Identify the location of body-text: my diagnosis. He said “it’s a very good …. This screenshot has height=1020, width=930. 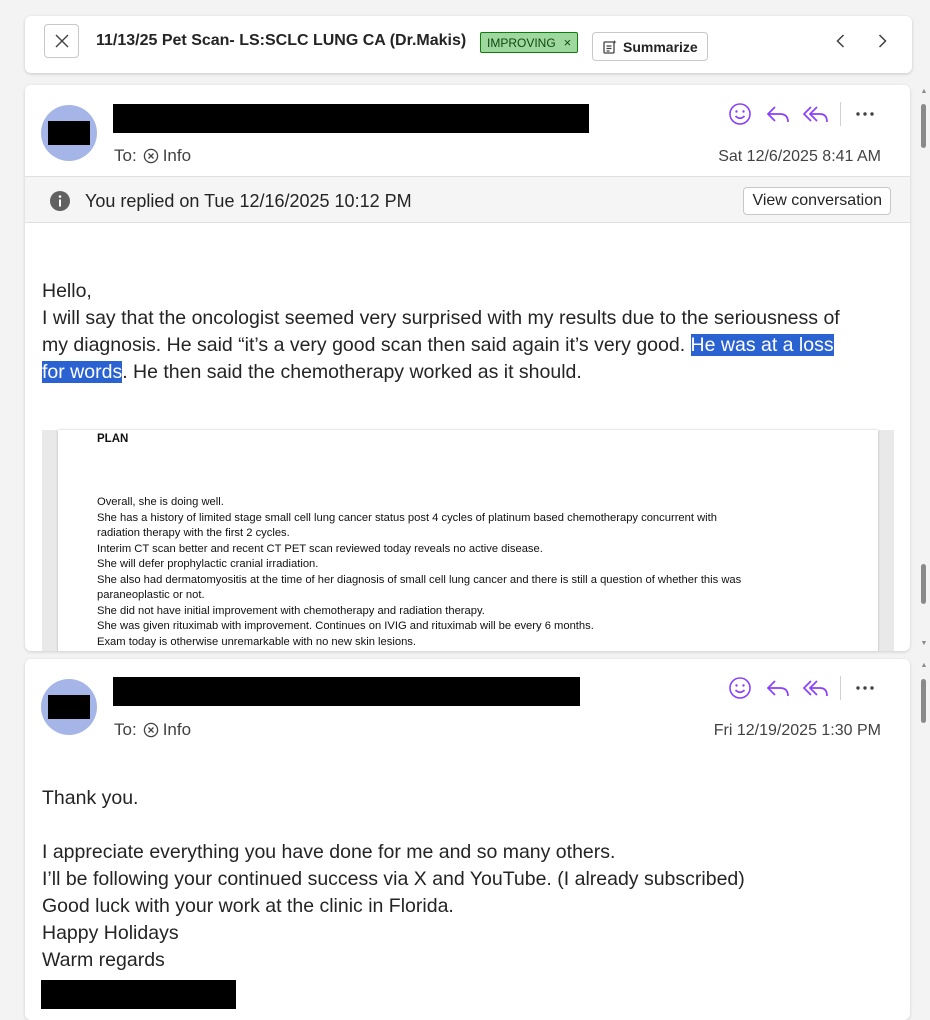
(366, 345).